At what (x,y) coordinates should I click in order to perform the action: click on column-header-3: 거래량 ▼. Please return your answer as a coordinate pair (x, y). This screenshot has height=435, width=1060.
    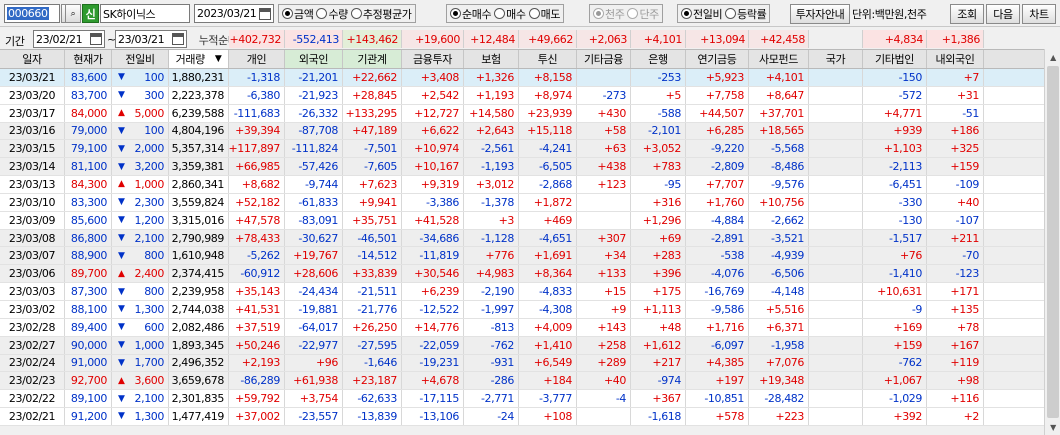
    Looking at the image, I should click on (199, 59).